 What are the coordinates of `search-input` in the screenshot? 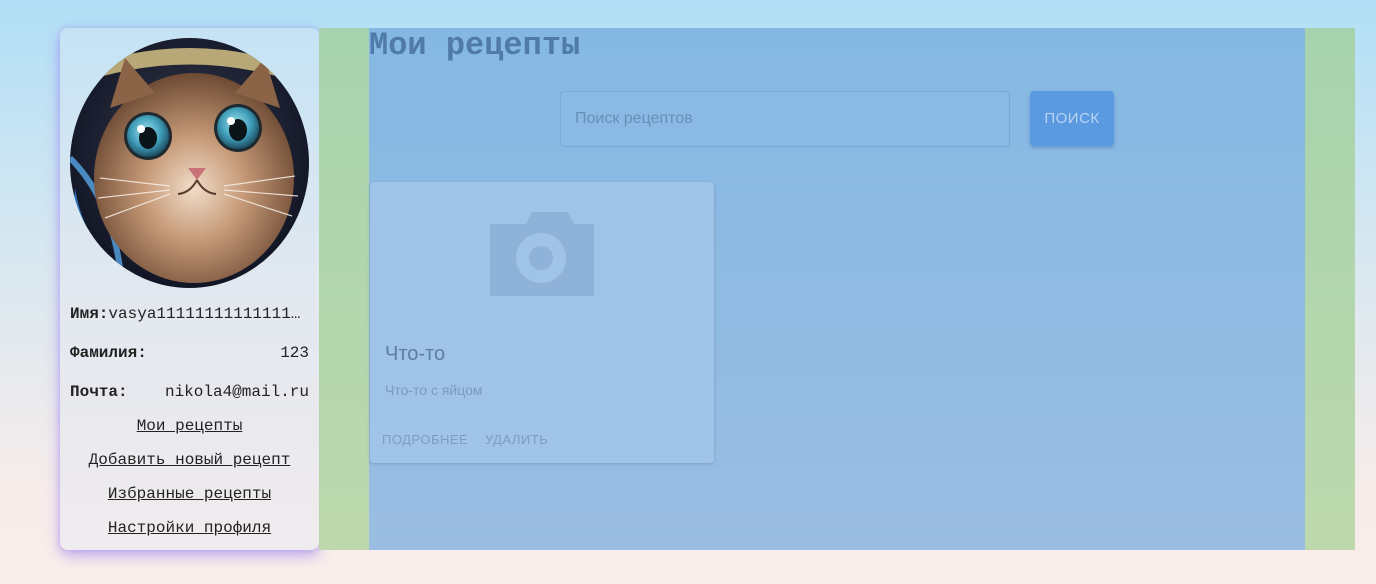 It's located at (785, 119).